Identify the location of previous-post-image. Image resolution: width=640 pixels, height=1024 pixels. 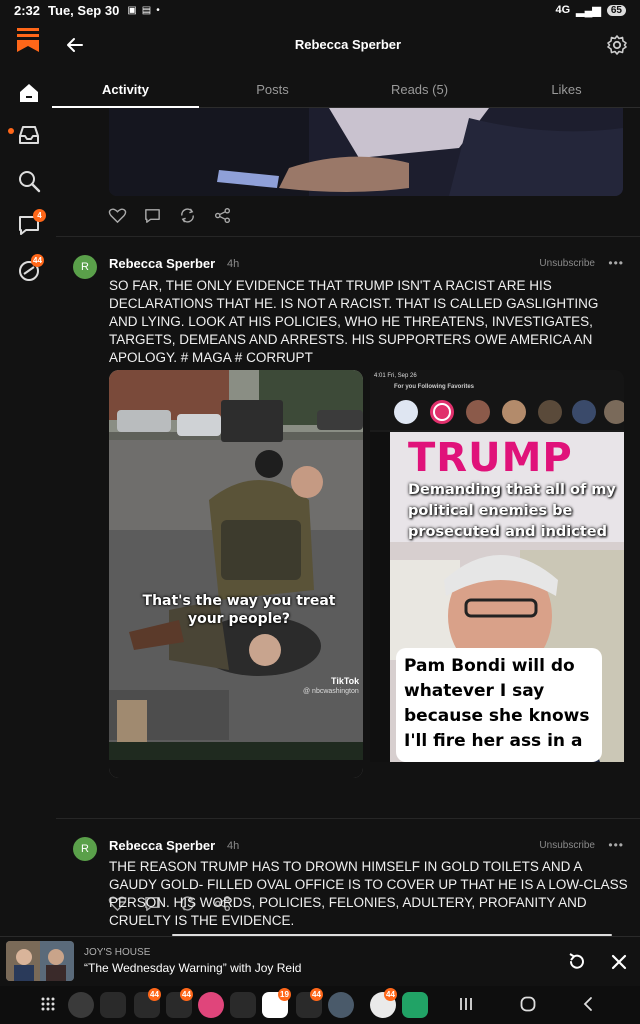
(366, 152).